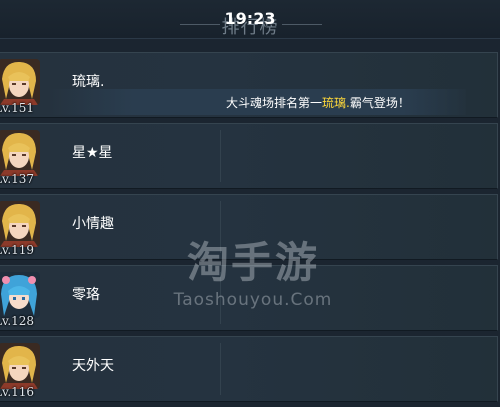 This screenshot has width=500, height=407. Describe the element at coordinates (17, 108) in the screenshot. I see `player-level: Lv.151` at that location.